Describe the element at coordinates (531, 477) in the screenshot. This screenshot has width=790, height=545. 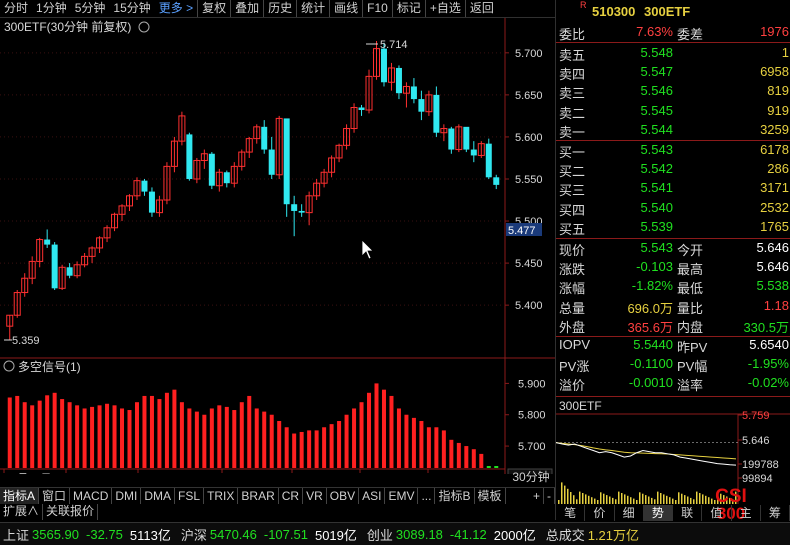
I see `period-label: 30分钟` at that location.